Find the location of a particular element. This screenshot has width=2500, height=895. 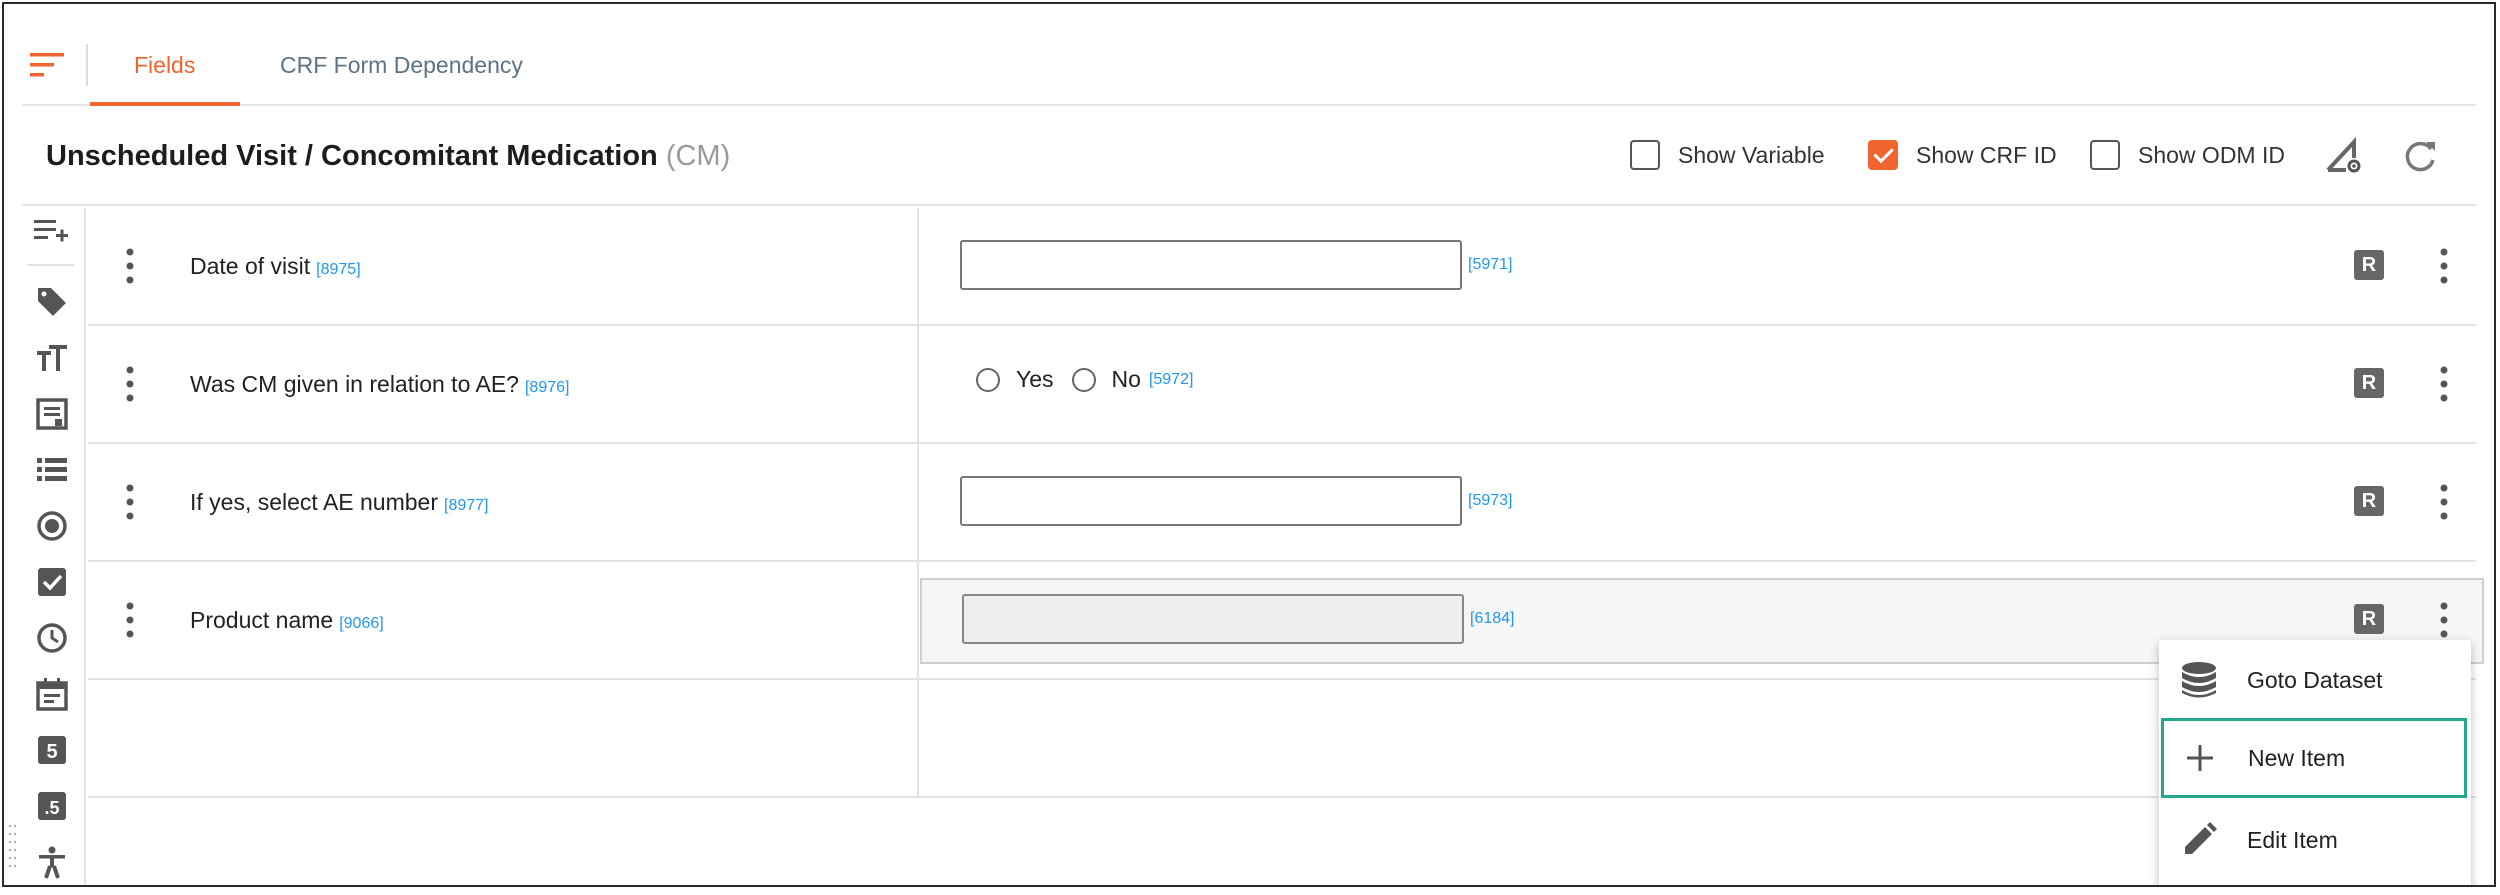

field-label-text: Was CM given in relation to AE? is located at coordinates (354, 384).